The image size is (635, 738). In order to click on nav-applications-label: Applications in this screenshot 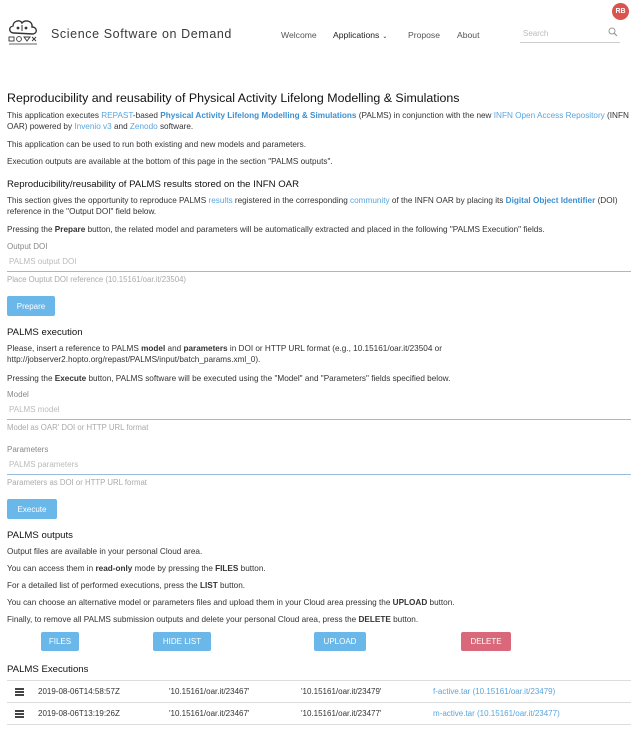, I will do `click(356, 35)`.